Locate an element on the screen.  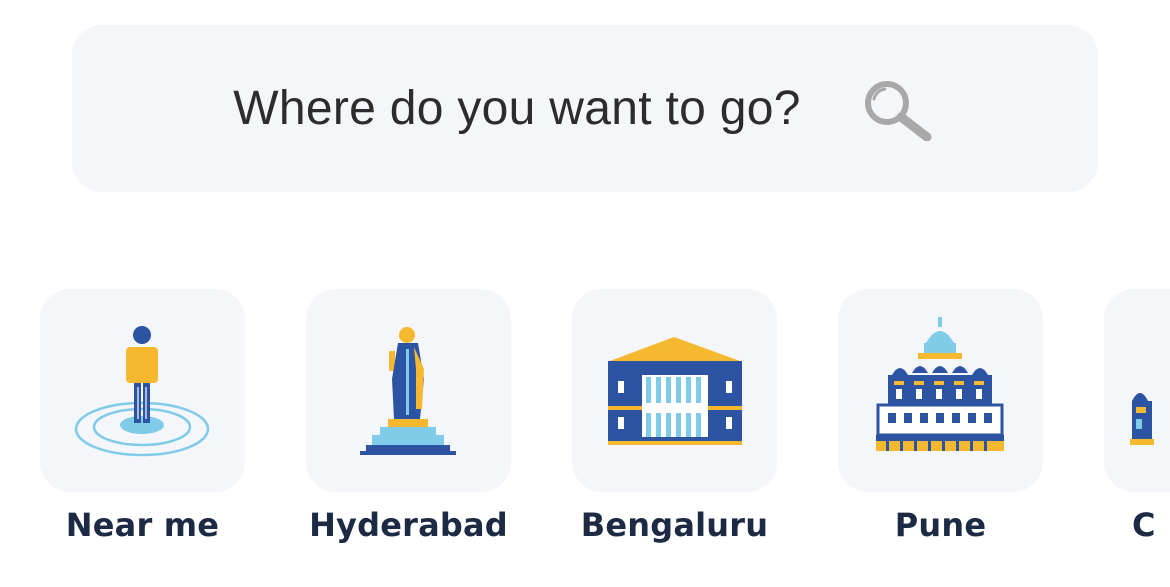
palace-icon is located at coordinates (940, 384).